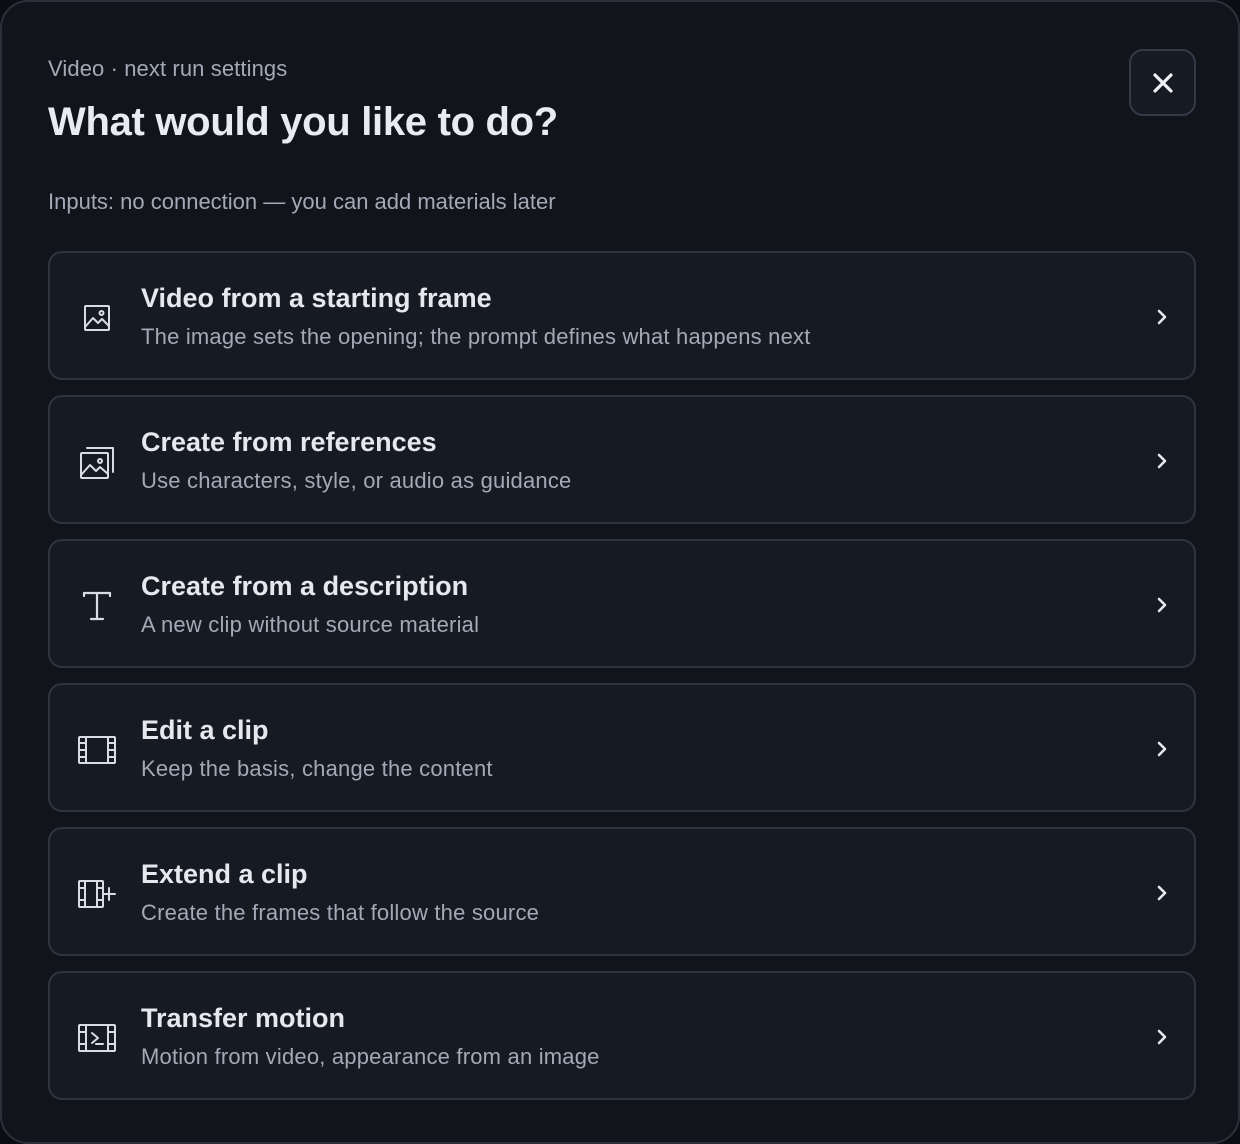 This screenshot has height=1144, width=1240. What do you see at coordinates (310, 624) in the screenshot?
I see `option-description: A new clip without source material` at bounding box center [310, 624].